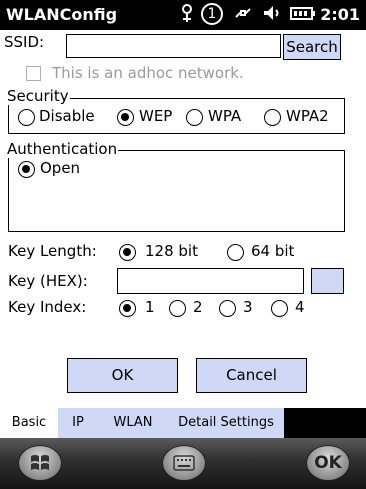 The width and height of the screenshot is (366, 489). What do you see at coordinates (26, 169) in the screenshot?
I see `authentication-open-radio` at bounding box center [26, 169].